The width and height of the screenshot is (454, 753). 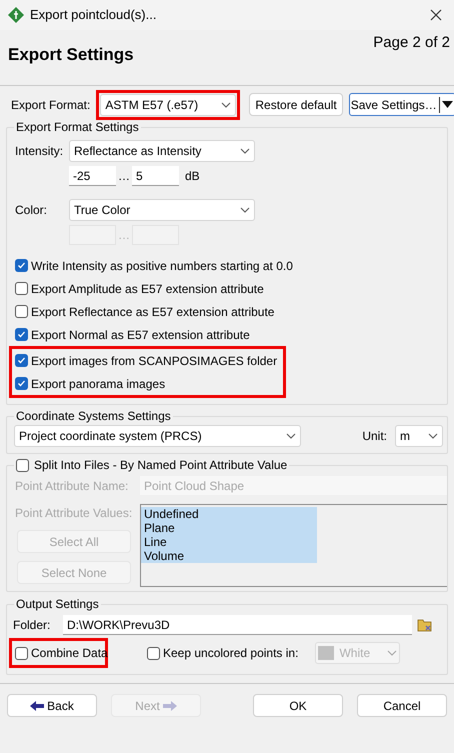 What do you see at coordinates (162, 151) in the screenshot?
I see `dropdown: Reflectance as Intensity` at bounding box center [162, 151].